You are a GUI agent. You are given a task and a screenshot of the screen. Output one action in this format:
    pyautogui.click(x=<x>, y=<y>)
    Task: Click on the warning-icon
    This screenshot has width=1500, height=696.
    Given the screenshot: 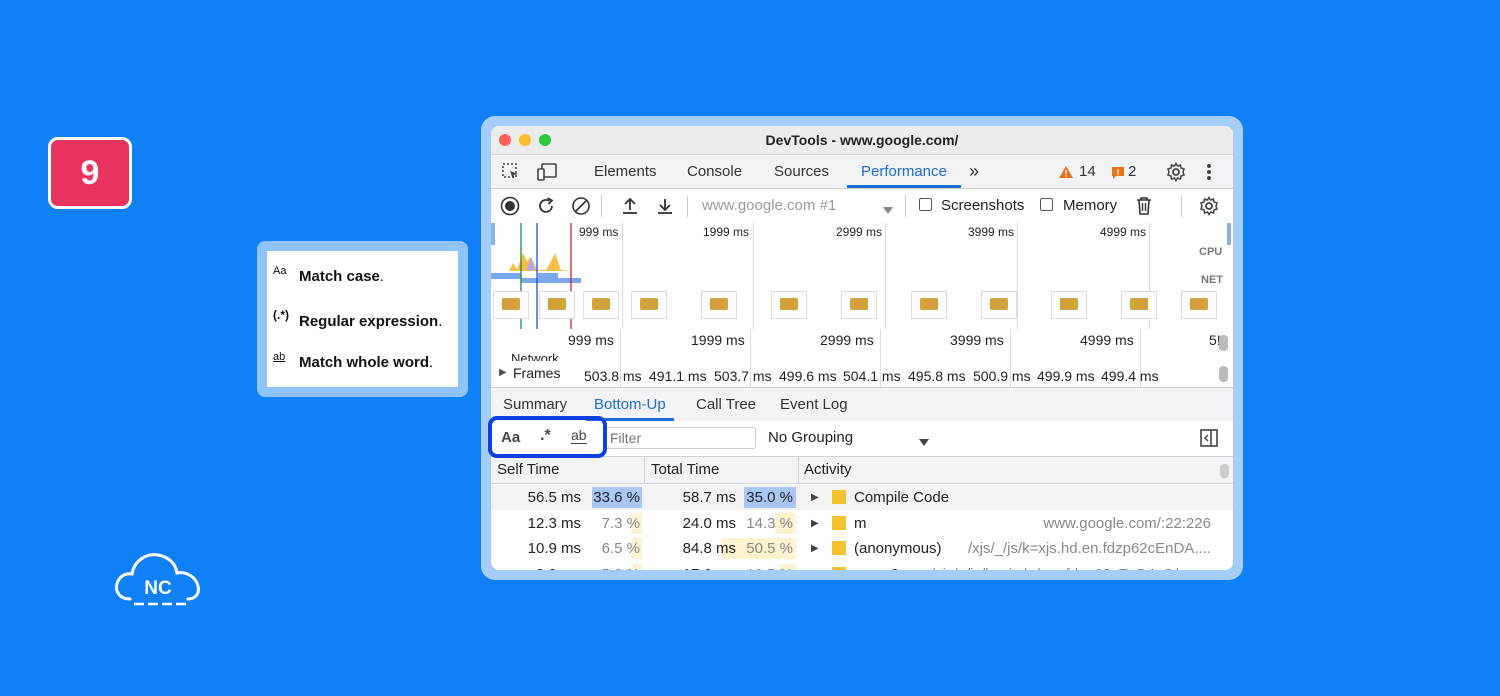 What is the action you would take?
    pyautogui.click(x=1066, y=174)
    